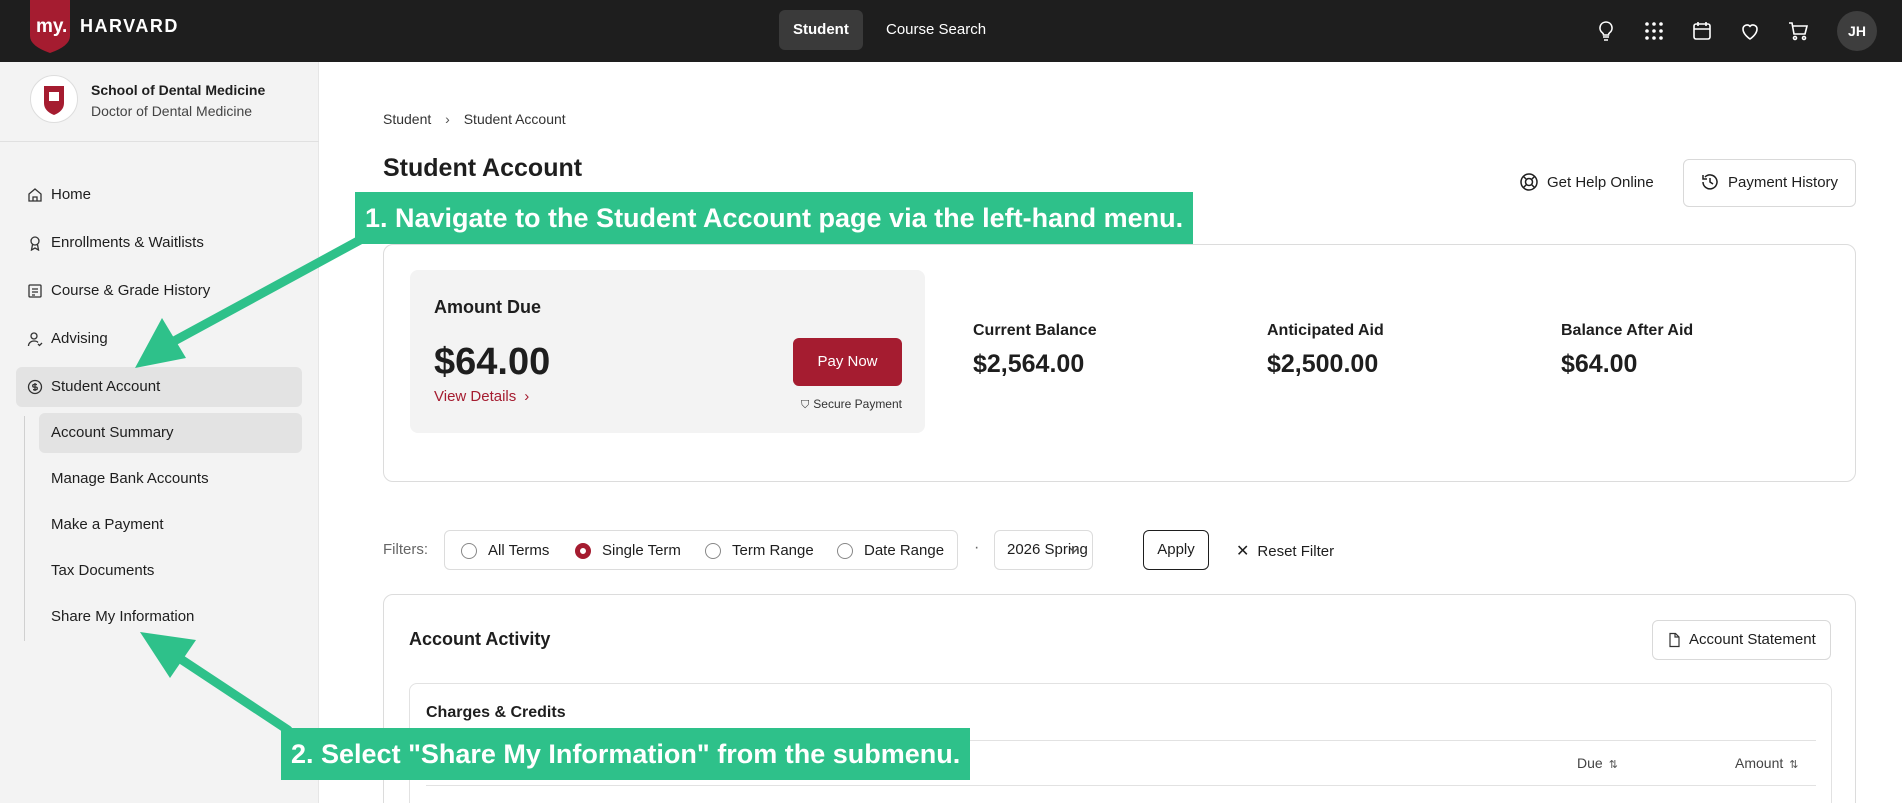 The width and height of the screenshot is (1902, 803). Describe the element at coordinates (496, 712) in the screenshot. I see `charges-credits-title: Charges & Credits` at that location.